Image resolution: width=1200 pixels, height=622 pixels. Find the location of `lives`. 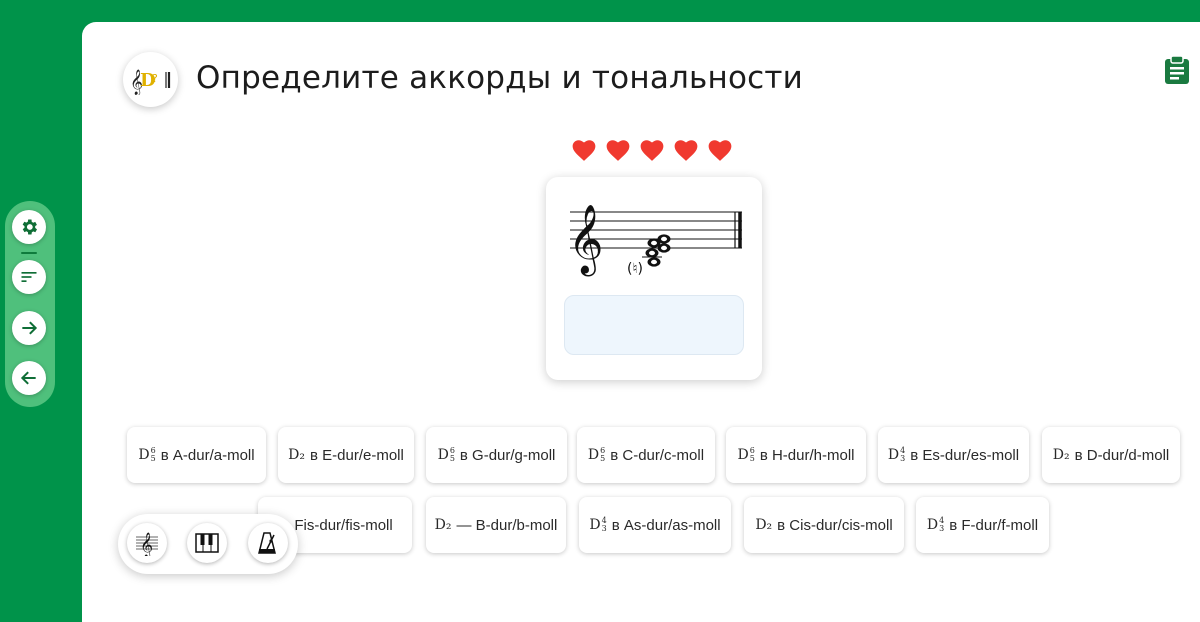

lives is located at coordinates (652, 150).